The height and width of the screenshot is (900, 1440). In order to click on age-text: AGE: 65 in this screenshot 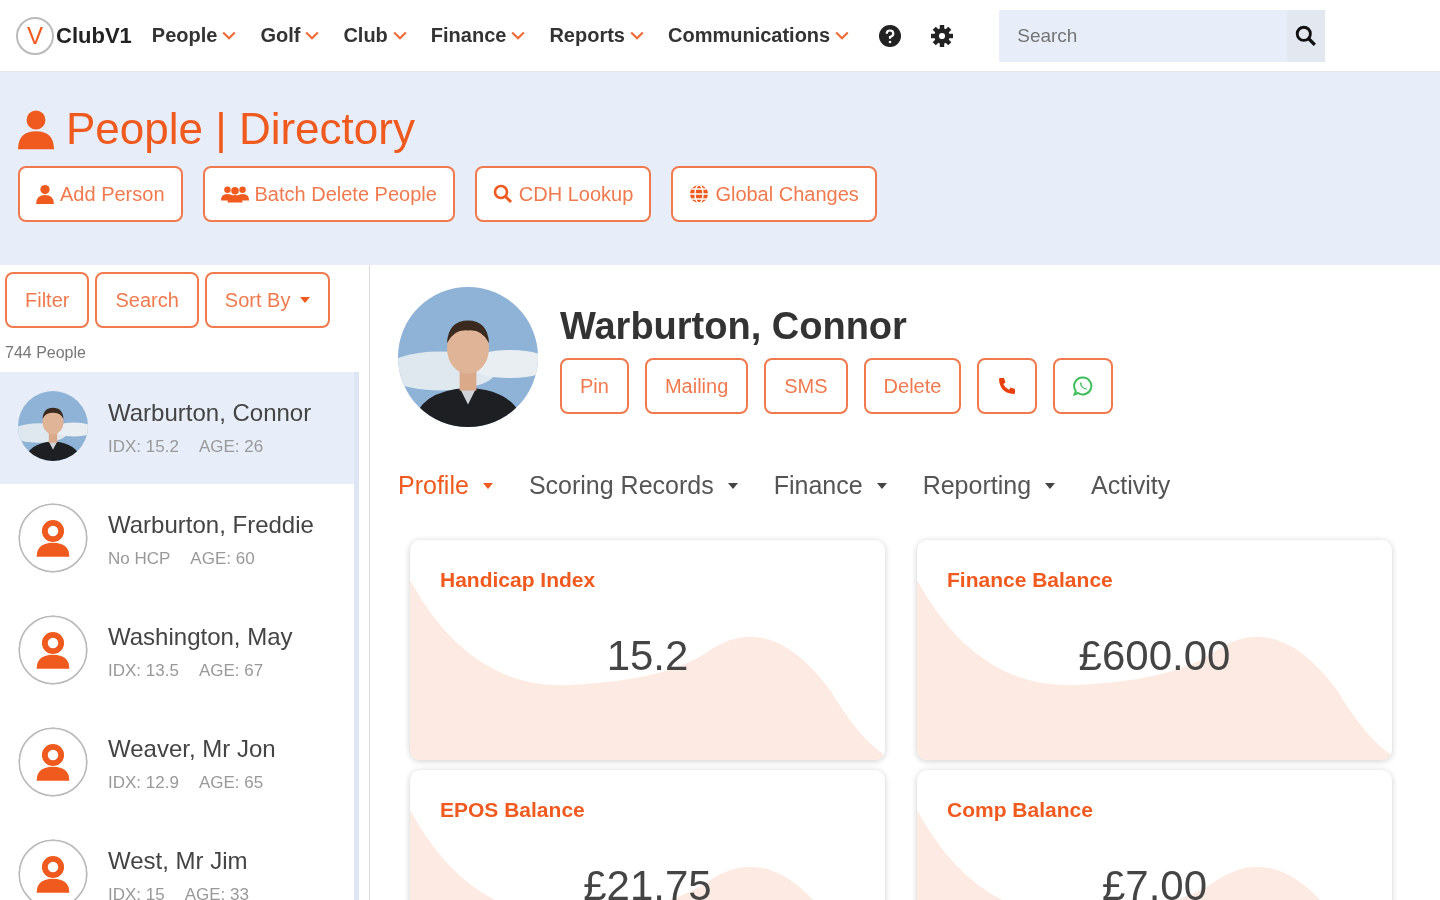, I will do `click(231, 783)`.